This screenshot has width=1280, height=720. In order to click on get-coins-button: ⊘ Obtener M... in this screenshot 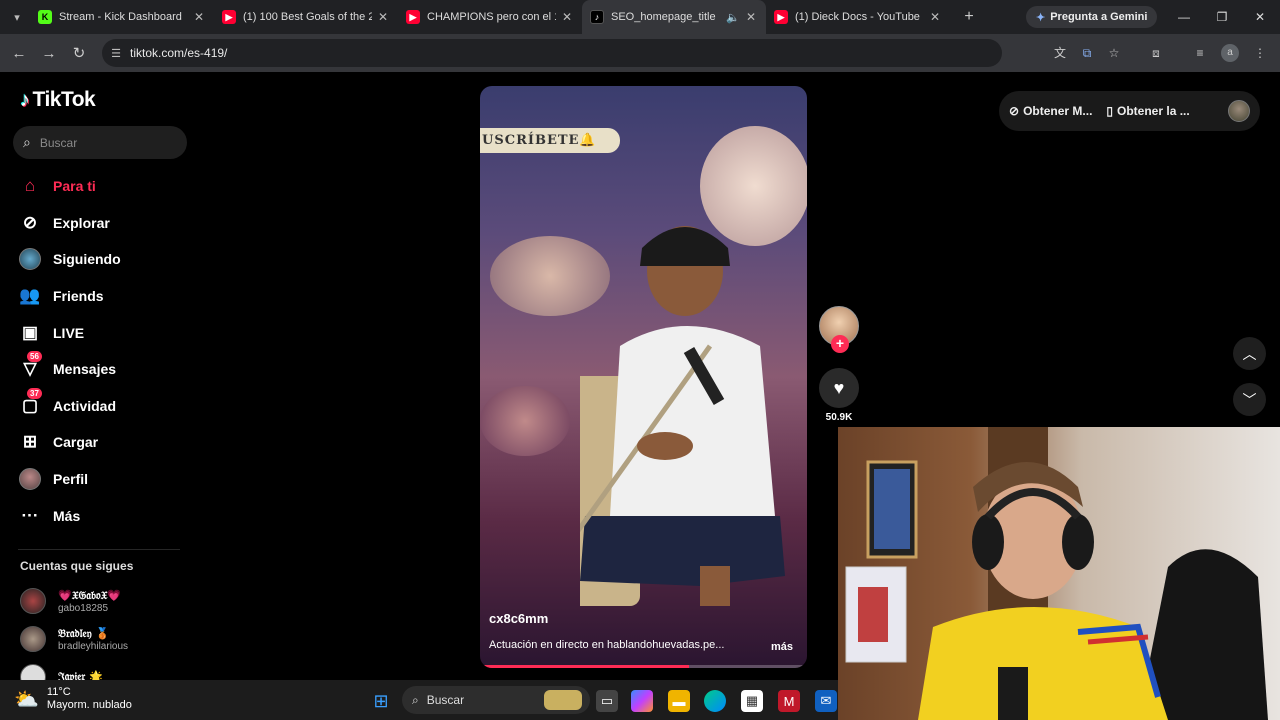, I will do `click(1050, 111)`.